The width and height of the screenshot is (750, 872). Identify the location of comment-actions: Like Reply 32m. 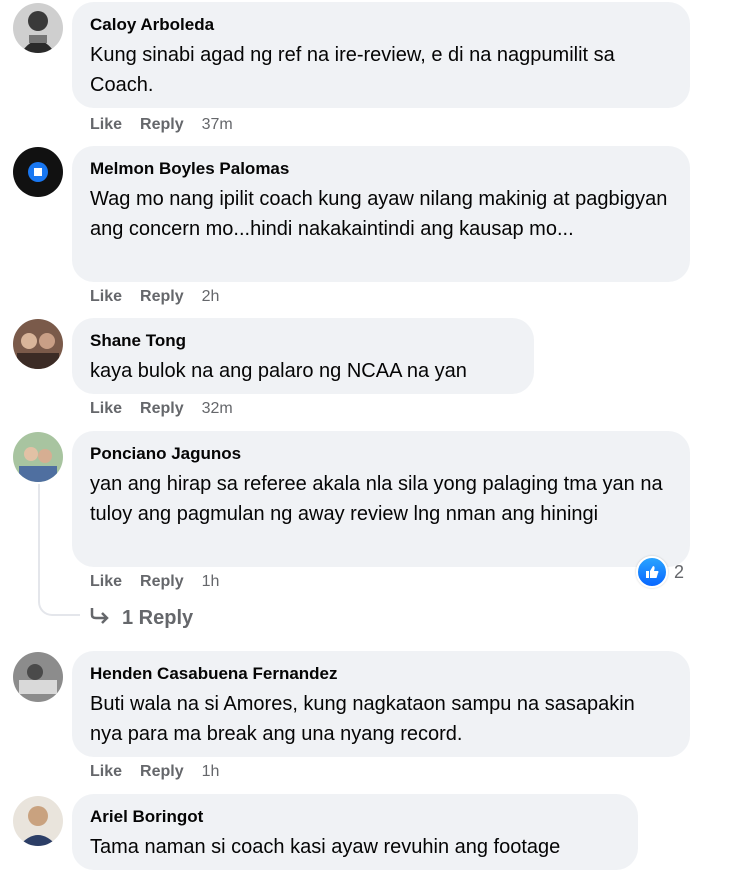
(170, 409).